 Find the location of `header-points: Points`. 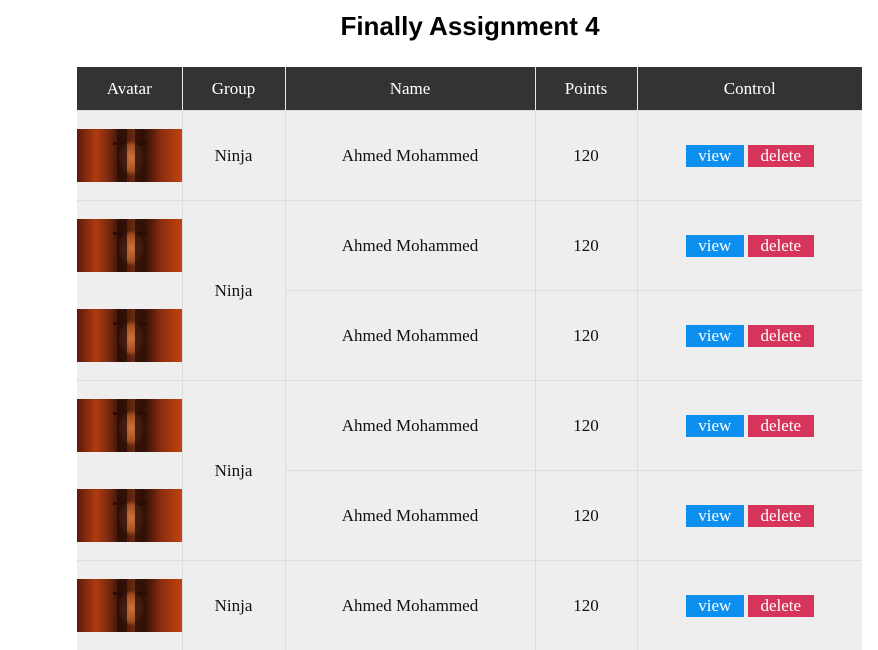

header-points: Points is located at coordinates (586, 89).